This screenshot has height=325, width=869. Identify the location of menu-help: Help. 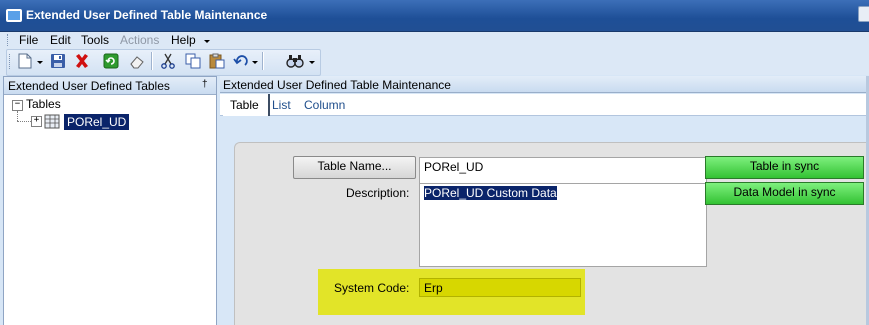
(183, 40).